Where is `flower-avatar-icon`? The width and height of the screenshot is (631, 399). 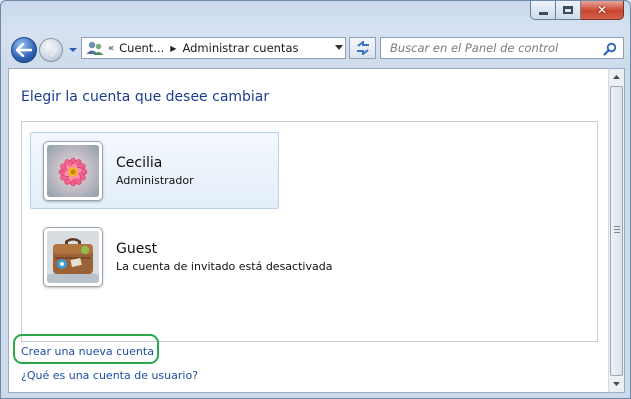 flower-avatar-icon is located at coordinates (73, 170).